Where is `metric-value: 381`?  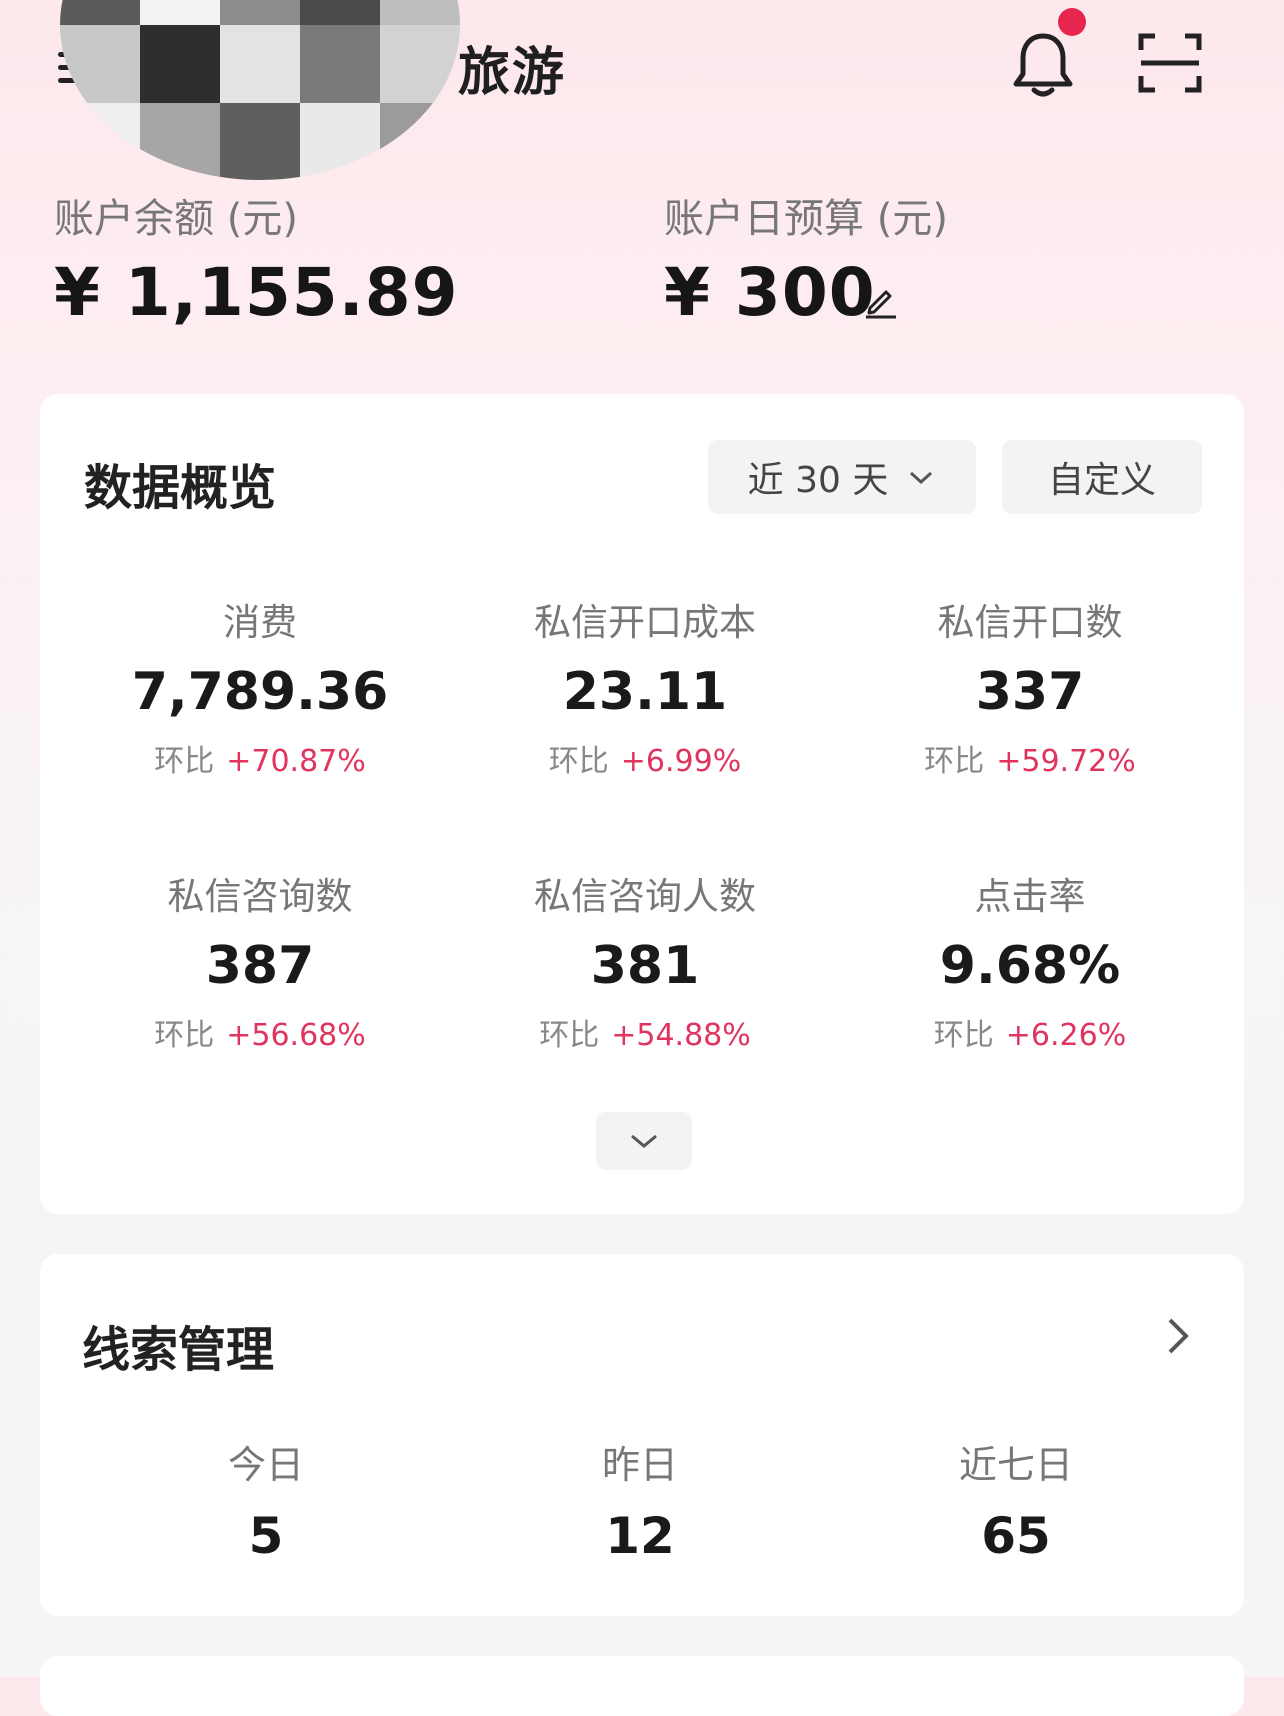
metric-value: 381 is located at coordinates (645, 966).